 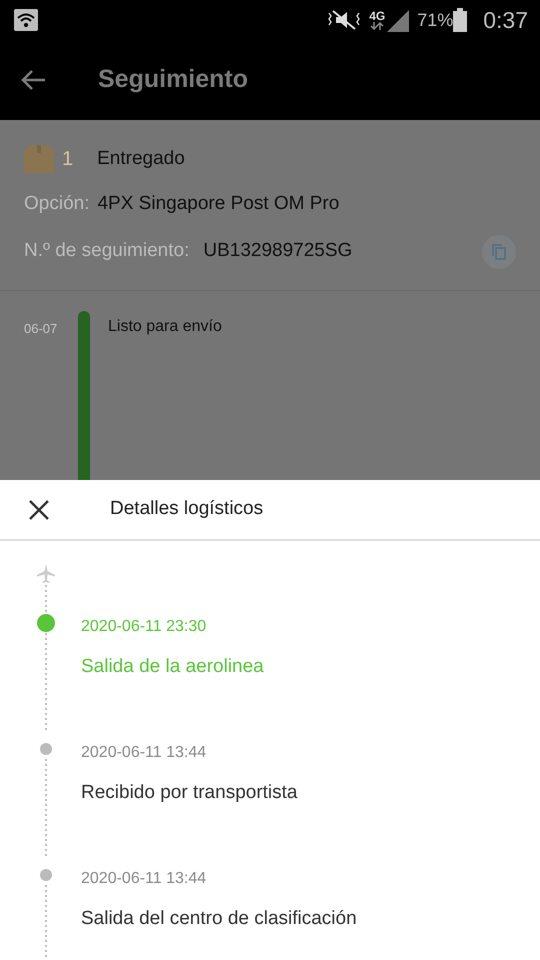 I want to click on tracking-number: UB132989725SG, so click(x=277, y=251).